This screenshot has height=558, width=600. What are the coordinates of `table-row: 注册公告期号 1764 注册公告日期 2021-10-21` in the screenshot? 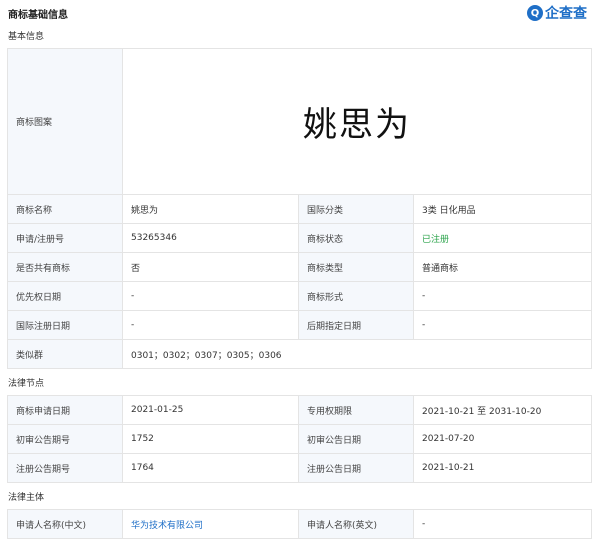 It's located at (299, 468).